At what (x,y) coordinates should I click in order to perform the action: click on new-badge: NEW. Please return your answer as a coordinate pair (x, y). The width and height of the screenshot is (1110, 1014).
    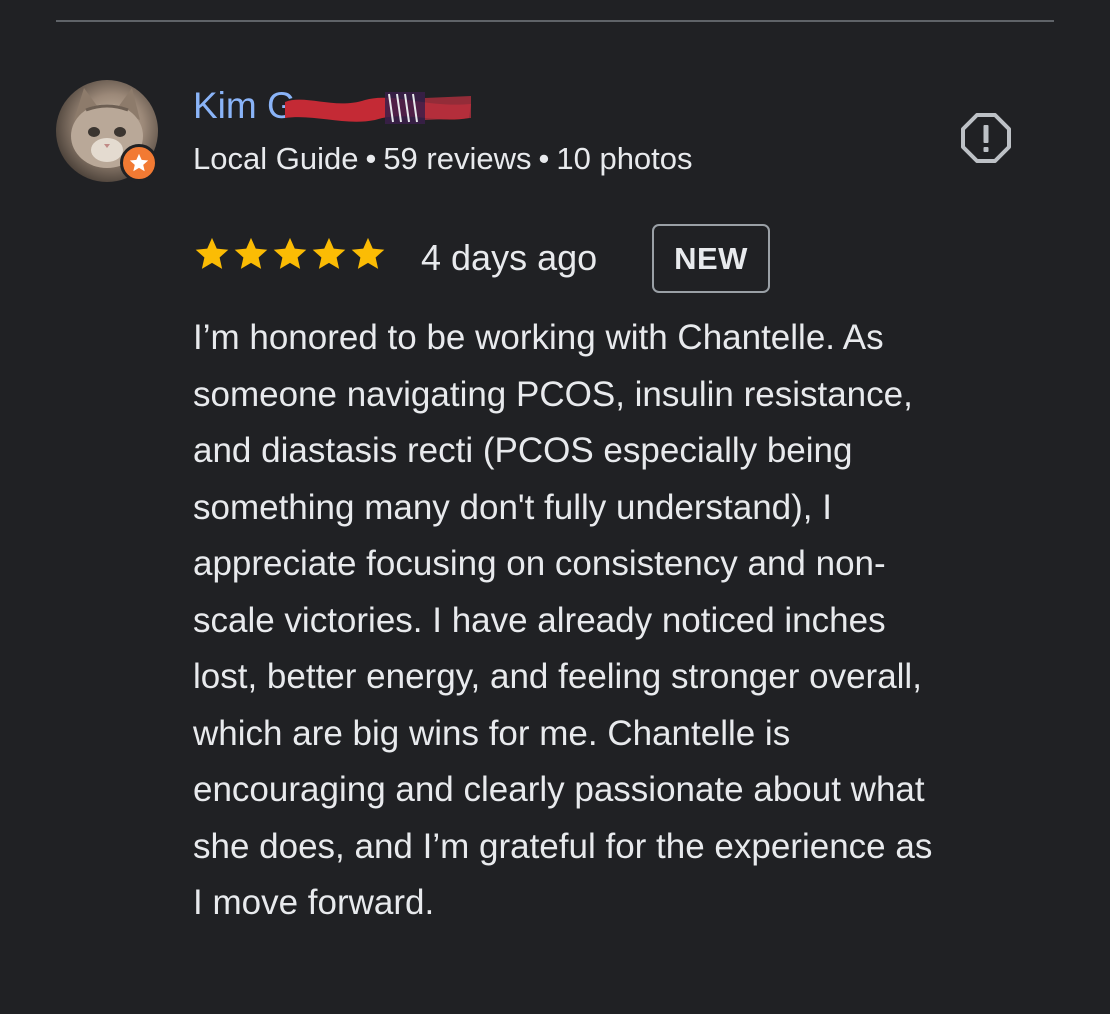
    Looking at the image, I should click on (711, 258).